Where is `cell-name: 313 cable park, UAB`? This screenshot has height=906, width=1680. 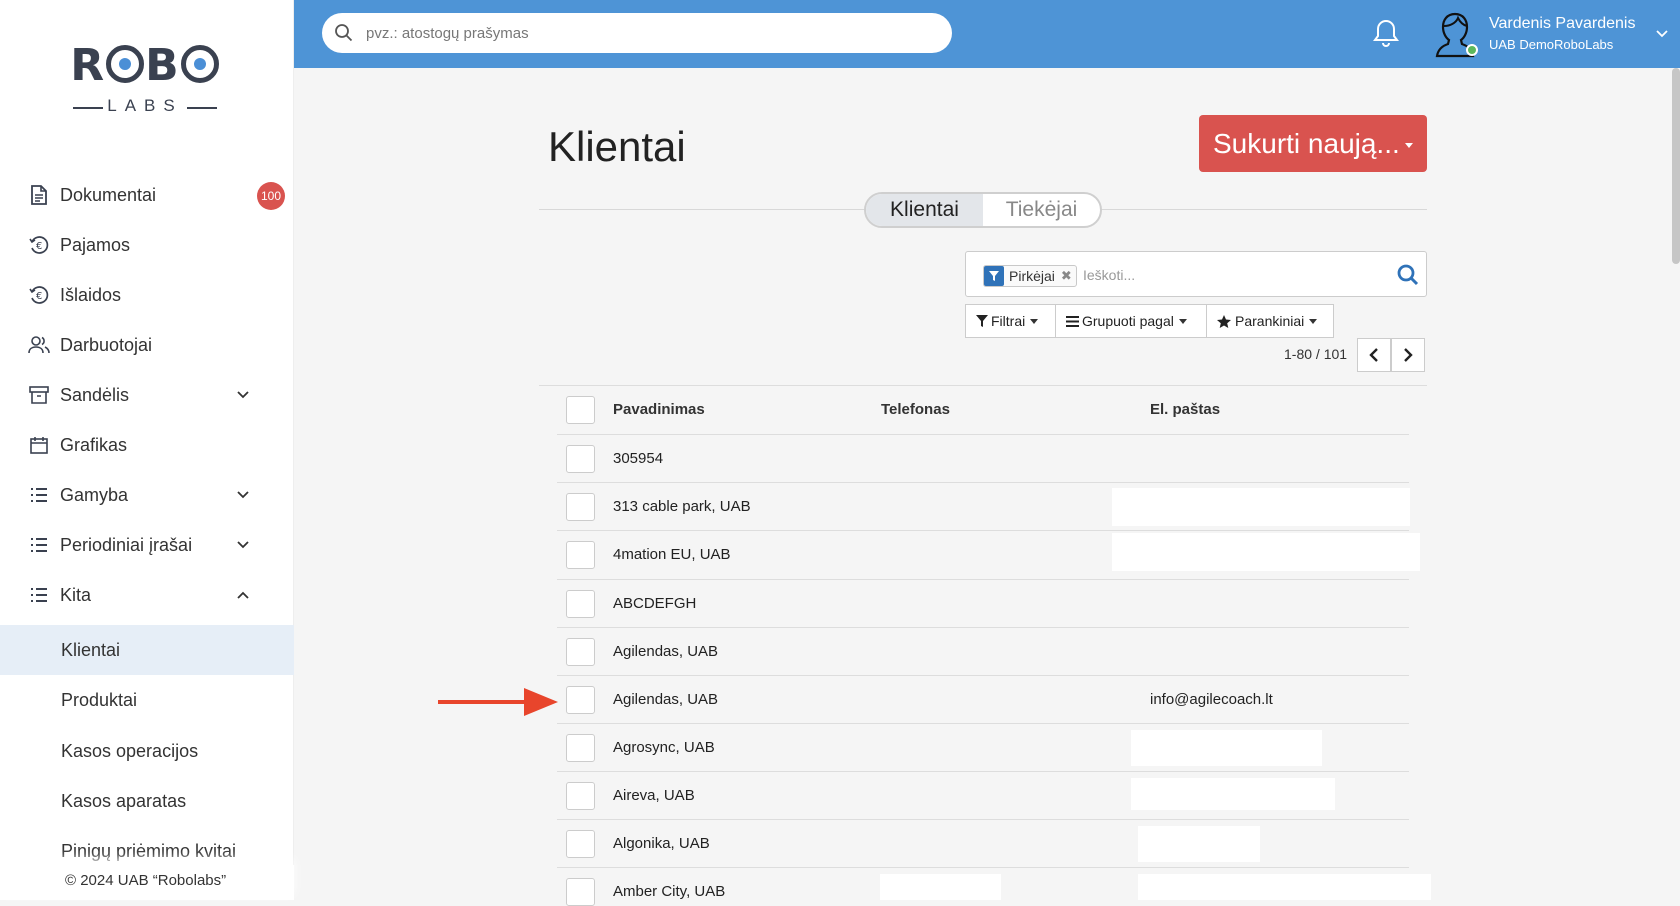 cell-name: 313 cable park, UAB is located at coordinates (682, 506).